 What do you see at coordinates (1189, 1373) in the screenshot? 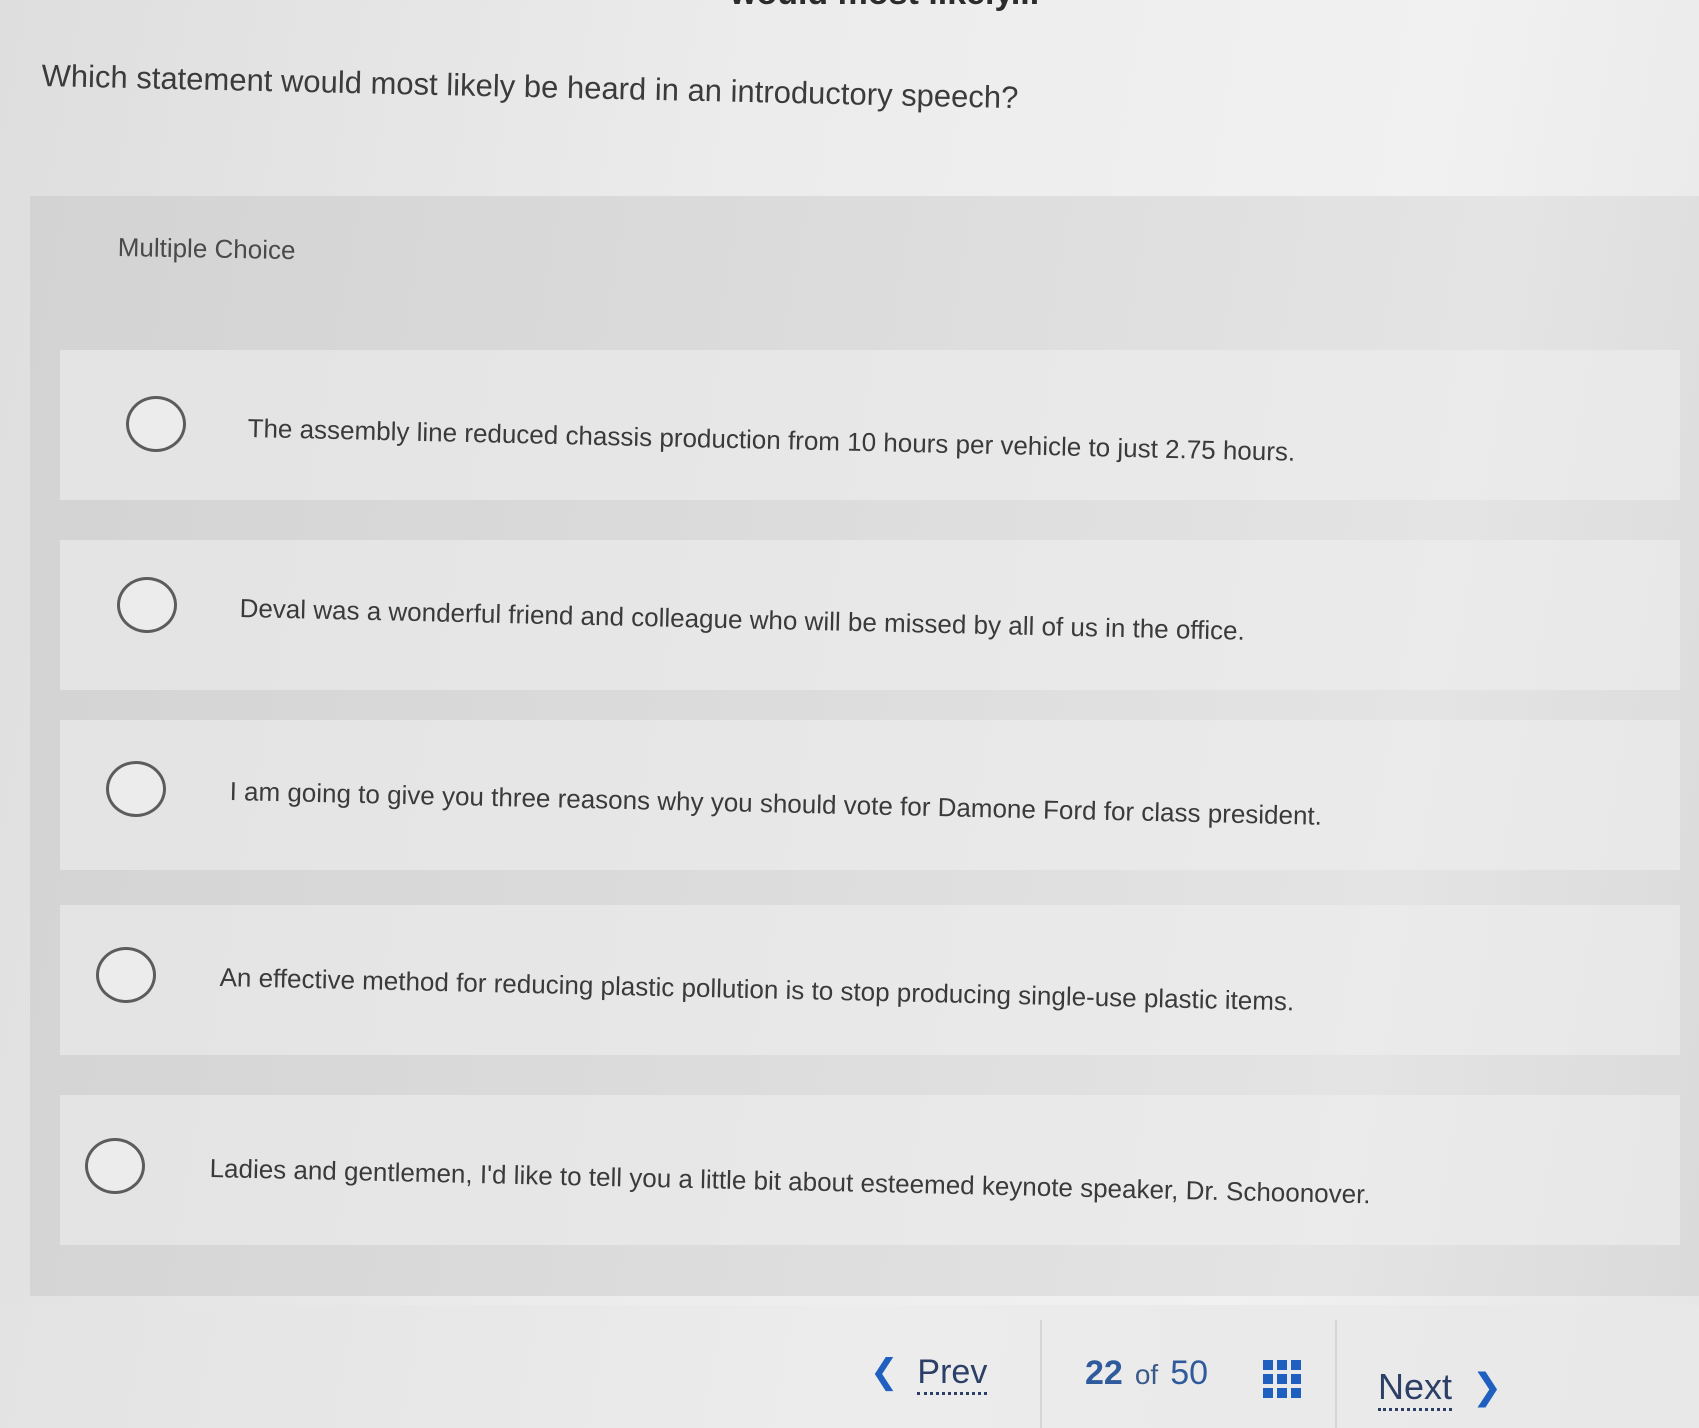
I see `total-questions-number: 50` at bounding box center [1189, 1373].